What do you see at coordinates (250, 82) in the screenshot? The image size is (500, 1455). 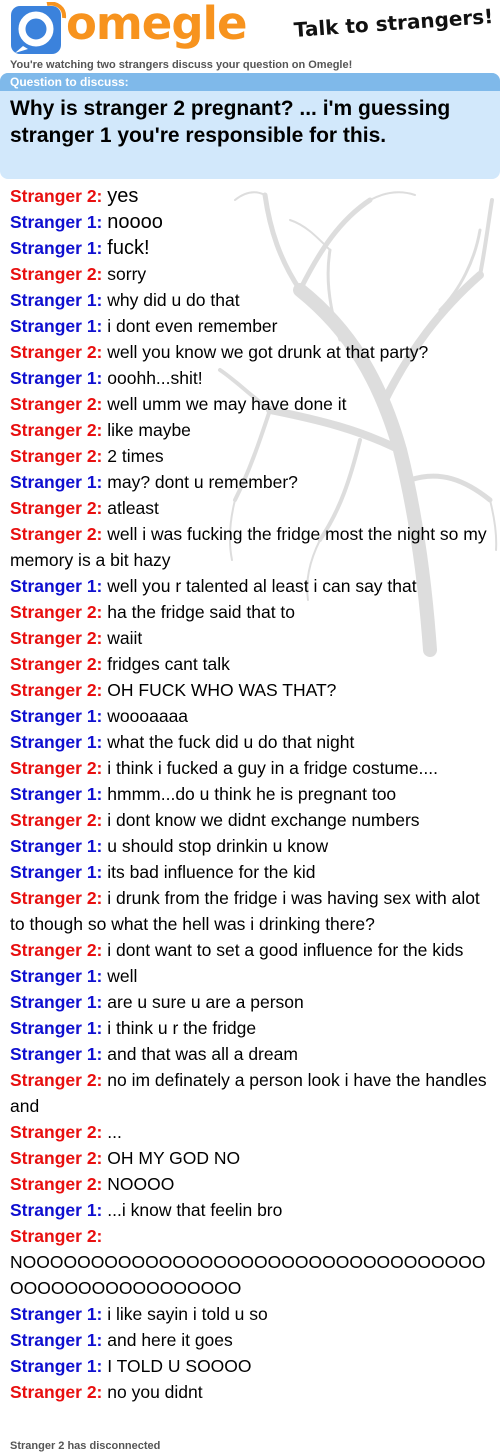 I see `question-label: Question to discuss:` at bounding box center [250, 82].